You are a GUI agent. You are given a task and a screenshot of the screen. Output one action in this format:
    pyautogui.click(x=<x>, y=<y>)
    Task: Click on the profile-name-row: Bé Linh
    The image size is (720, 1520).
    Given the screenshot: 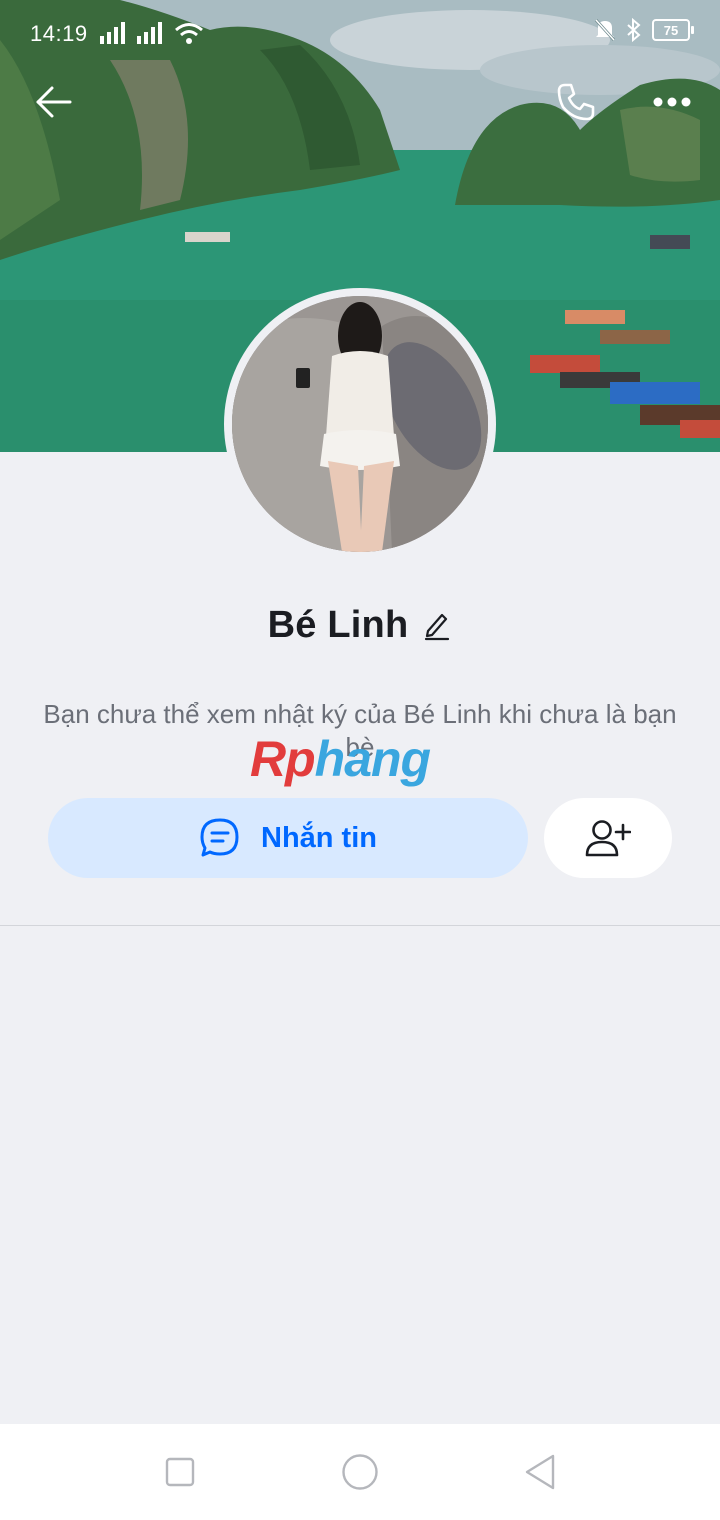 What is the action you would take?
    pyautogui.click(x=360, y=625)
    